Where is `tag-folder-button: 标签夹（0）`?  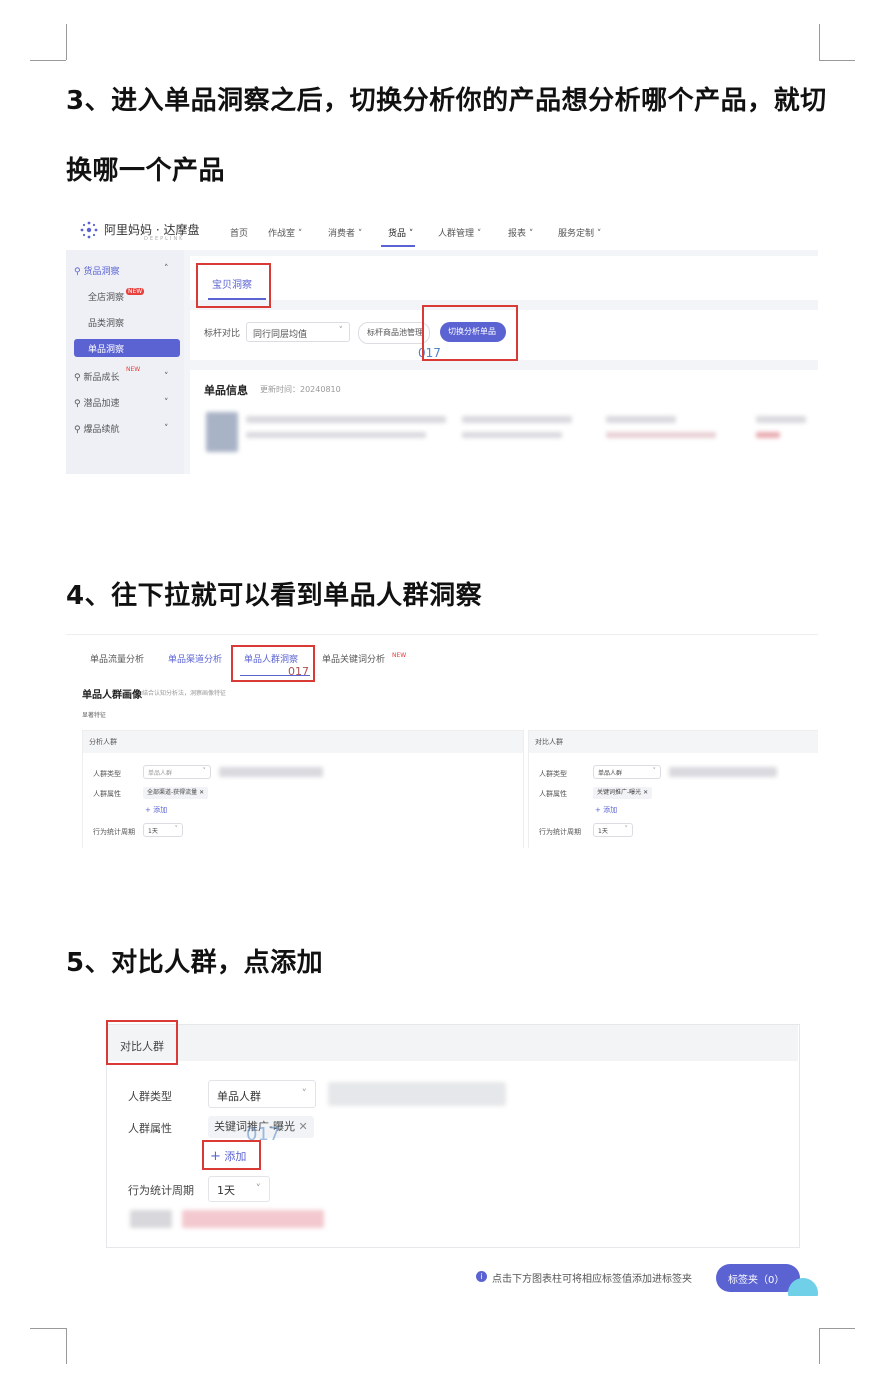
tag-folder-button: 标签夹（0） is located at coordinates (758, 1278).